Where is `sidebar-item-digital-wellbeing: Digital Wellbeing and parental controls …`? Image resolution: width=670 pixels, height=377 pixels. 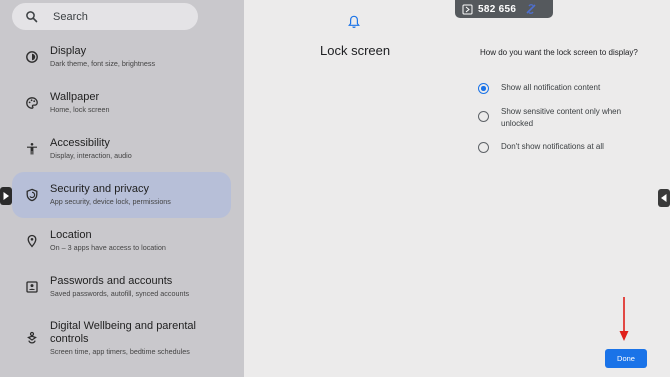 sidebar-item-digital-wellbeing: Digital Wellbeing and parental controls … is located at coordinates (121, 338).